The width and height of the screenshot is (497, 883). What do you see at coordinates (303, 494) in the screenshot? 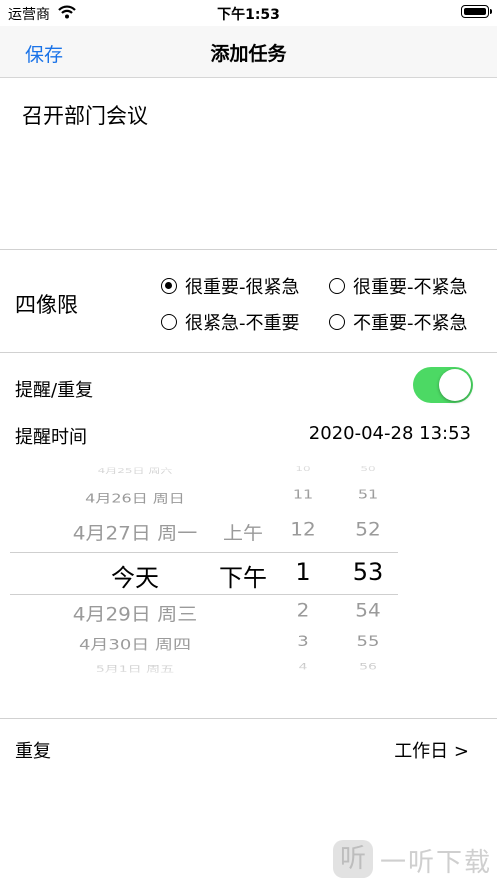
I see `picker-hour-item: 11` at bounding box center [303, 494].